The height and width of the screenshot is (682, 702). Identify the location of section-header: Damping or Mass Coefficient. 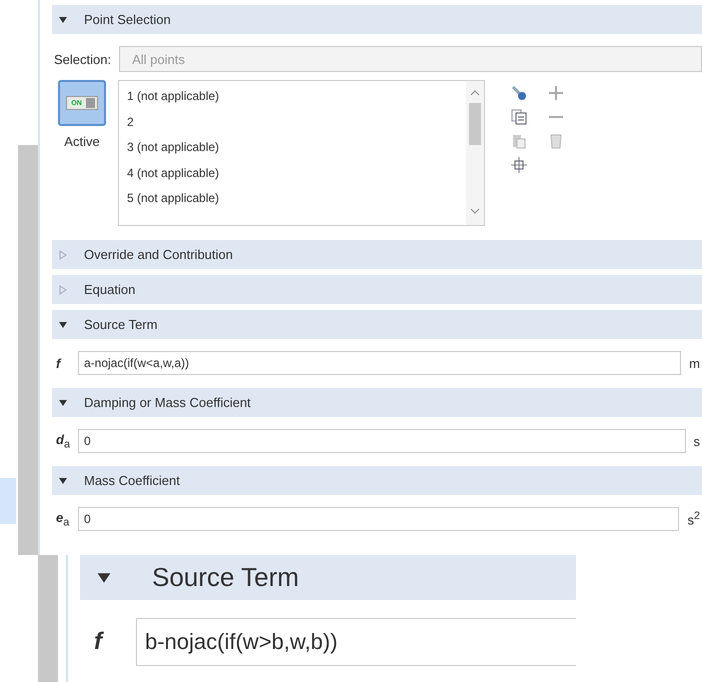
(377, 402).